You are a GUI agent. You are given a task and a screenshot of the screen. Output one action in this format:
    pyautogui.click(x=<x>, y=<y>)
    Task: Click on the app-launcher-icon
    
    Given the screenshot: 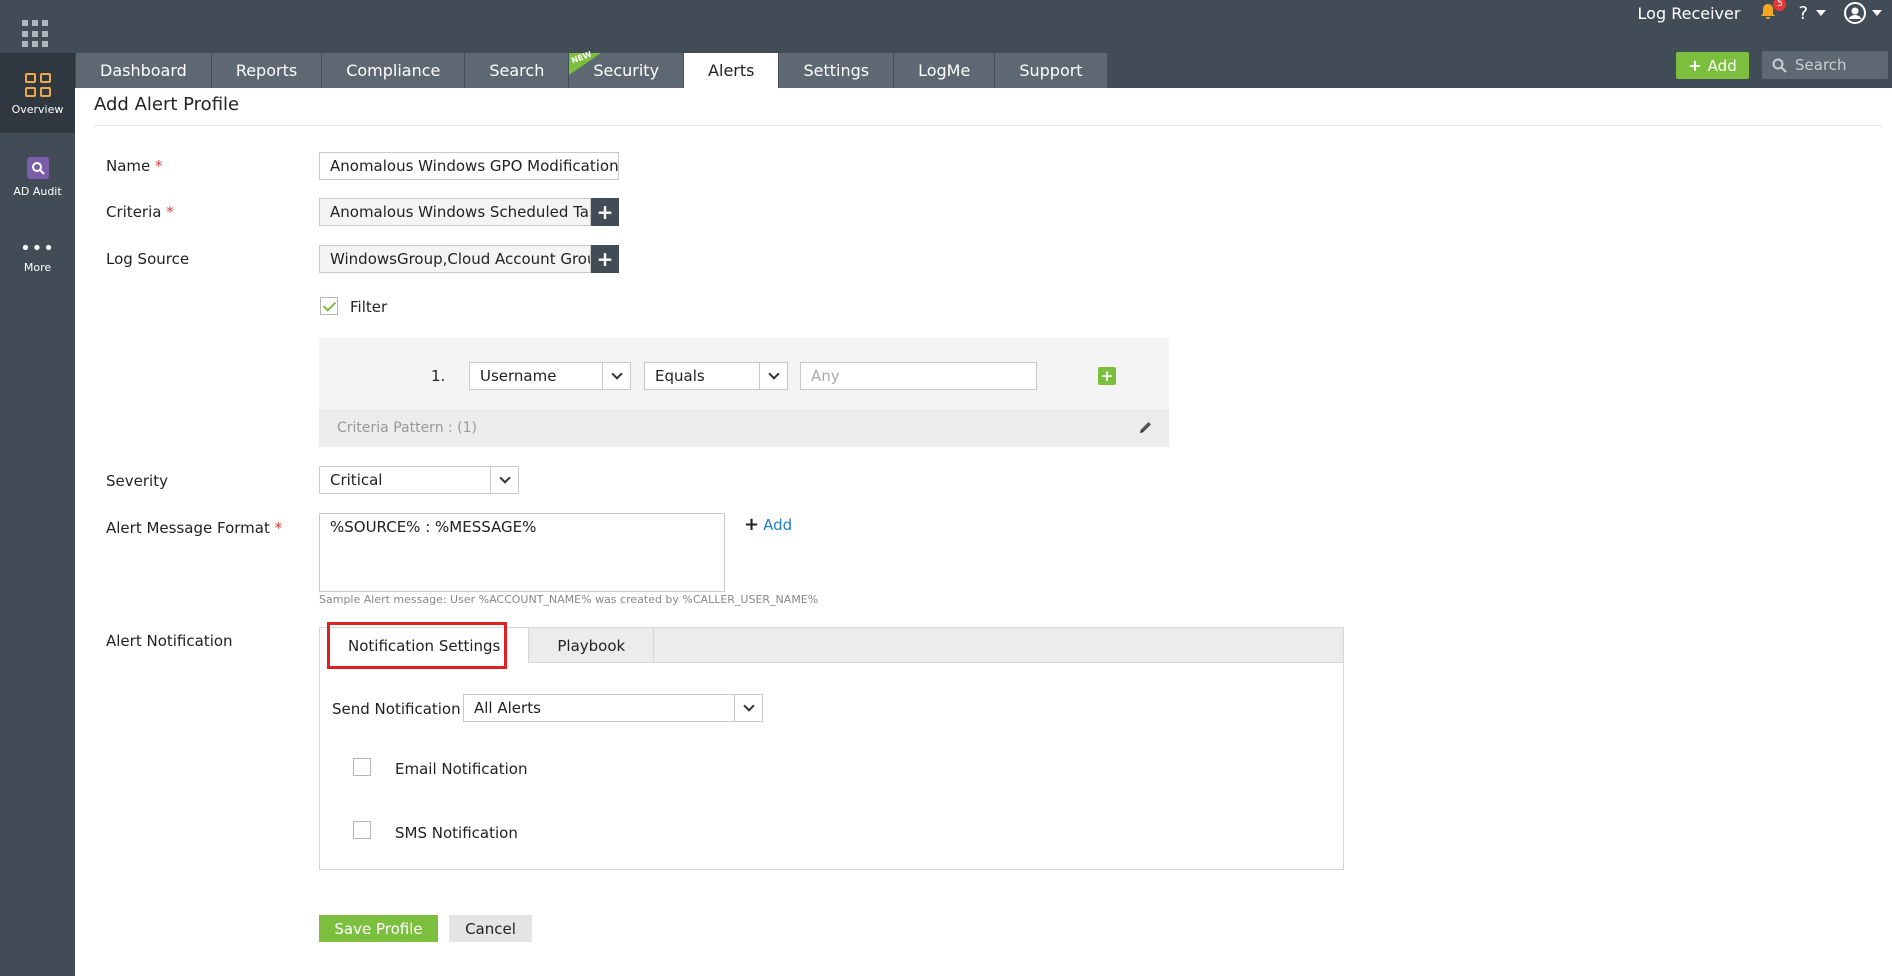 What is the action you would take?
    pyautogui.click(x=36, y=34)
    